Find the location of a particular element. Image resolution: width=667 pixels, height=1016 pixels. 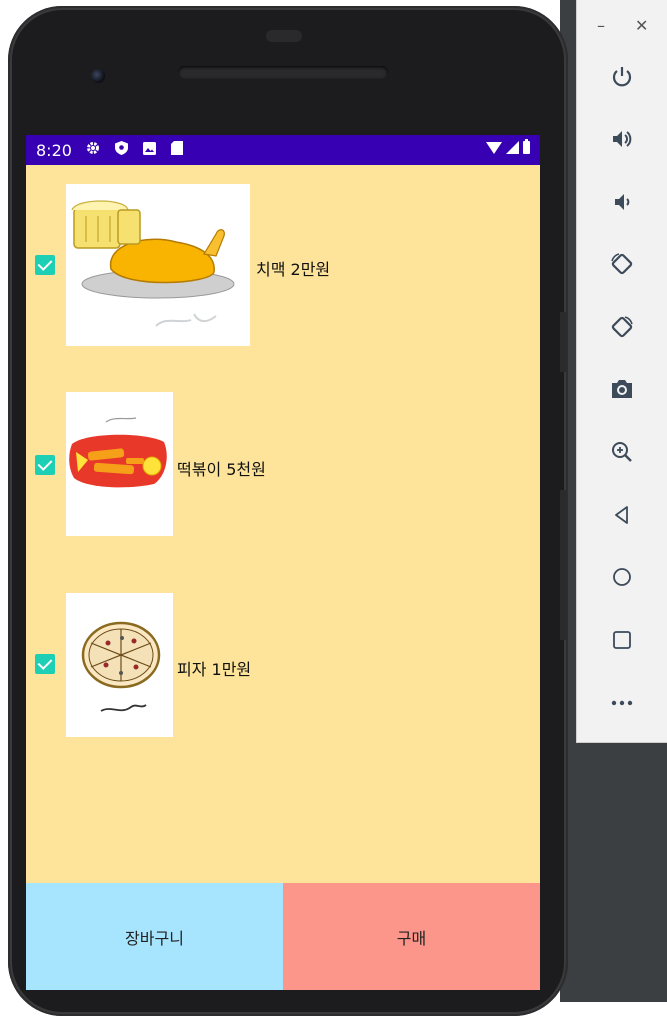

close-button: ✕ is located at coordinates (641, 25).